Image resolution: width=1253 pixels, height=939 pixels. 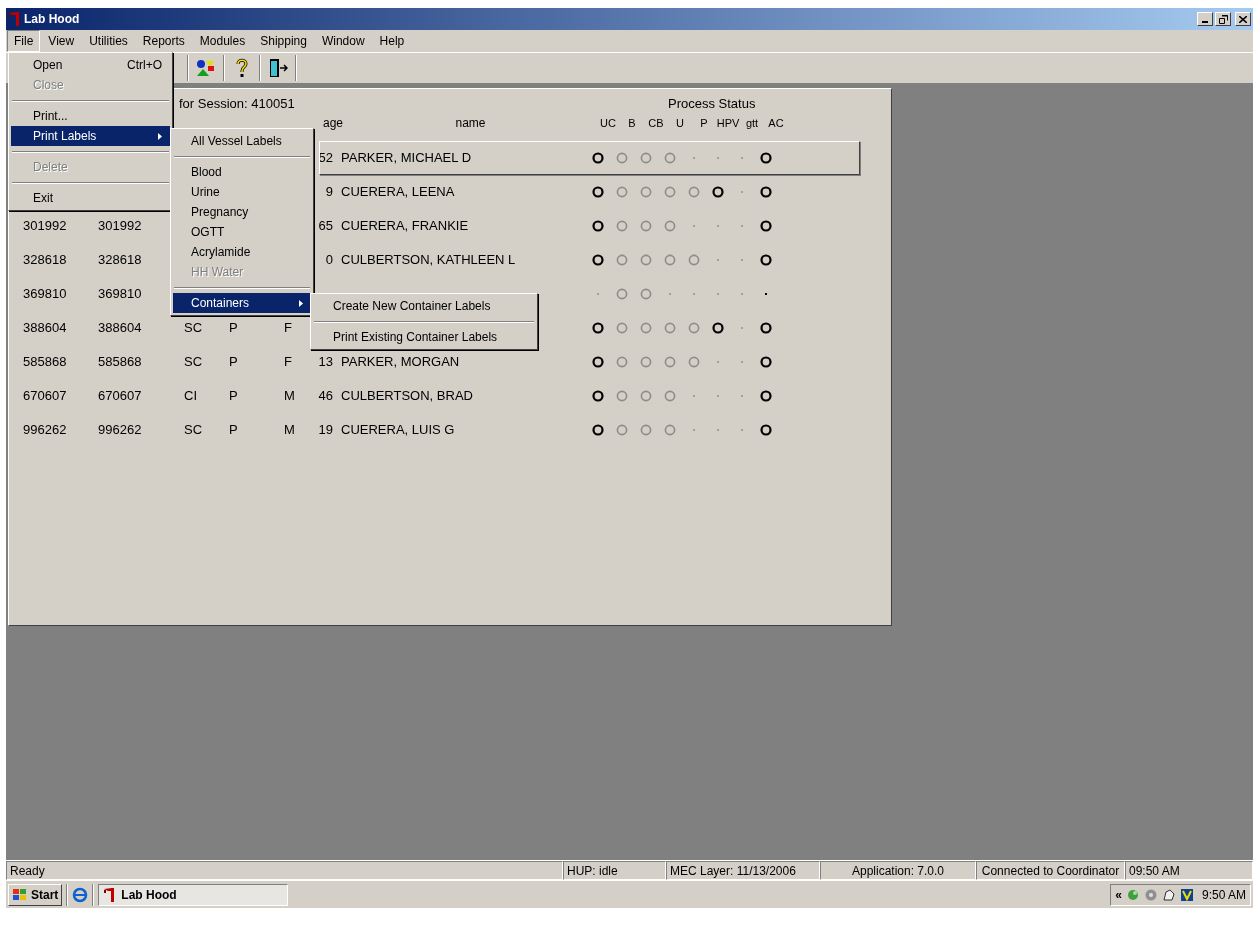 I want to click on table-cell-text: 13, so click(x=325, y=362).